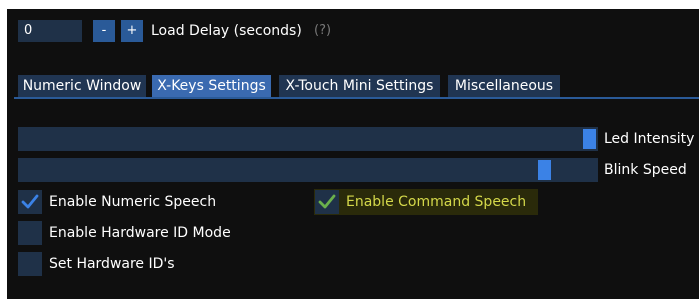 This screenshot has height=299, width=699. What do you see at coordinates (112, 264) in the screenshot?
I see `set-hardware-ids-label: Set Hardware ID's` at bounding box center [112, 264].